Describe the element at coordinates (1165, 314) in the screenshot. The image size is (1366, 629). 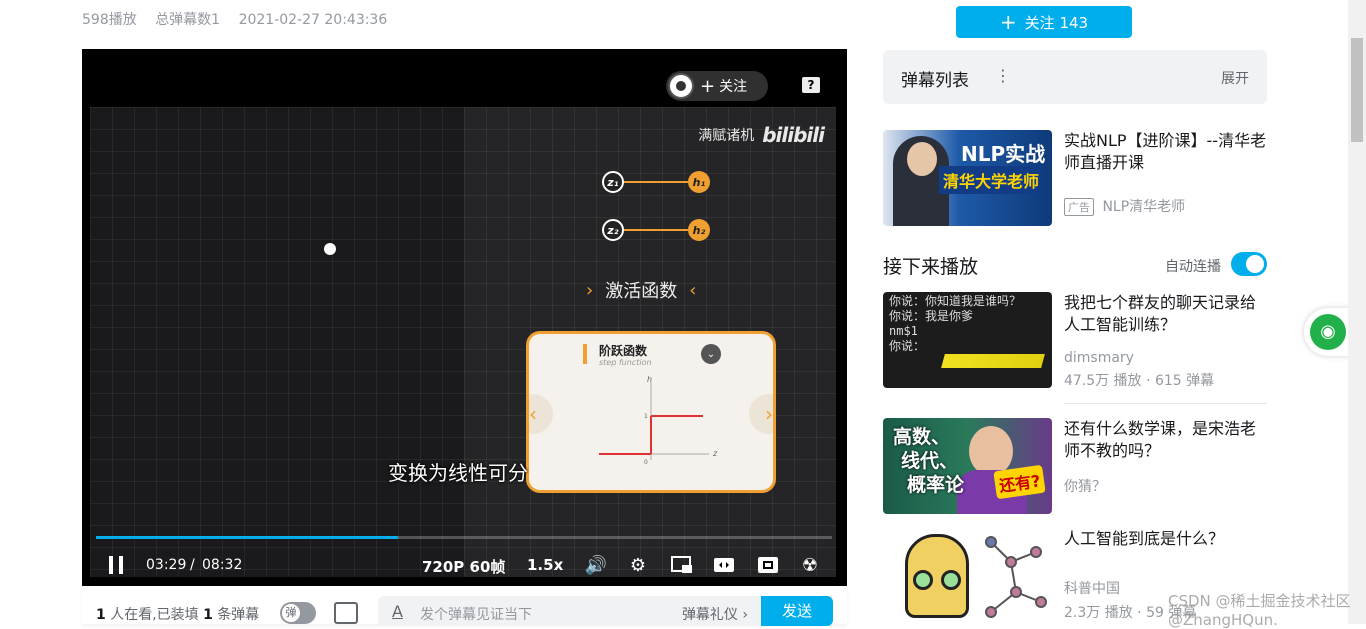
I see `video-title: 我把七个群友的聊天记录给人工智能训练？` at that location.